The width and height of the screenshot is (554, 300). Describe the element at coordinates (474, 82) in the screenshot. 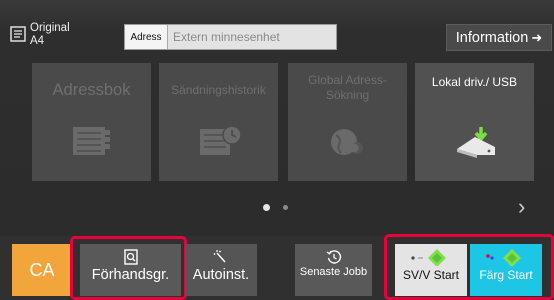

I see `tile-label: Lokal driv./ USB` at that location.